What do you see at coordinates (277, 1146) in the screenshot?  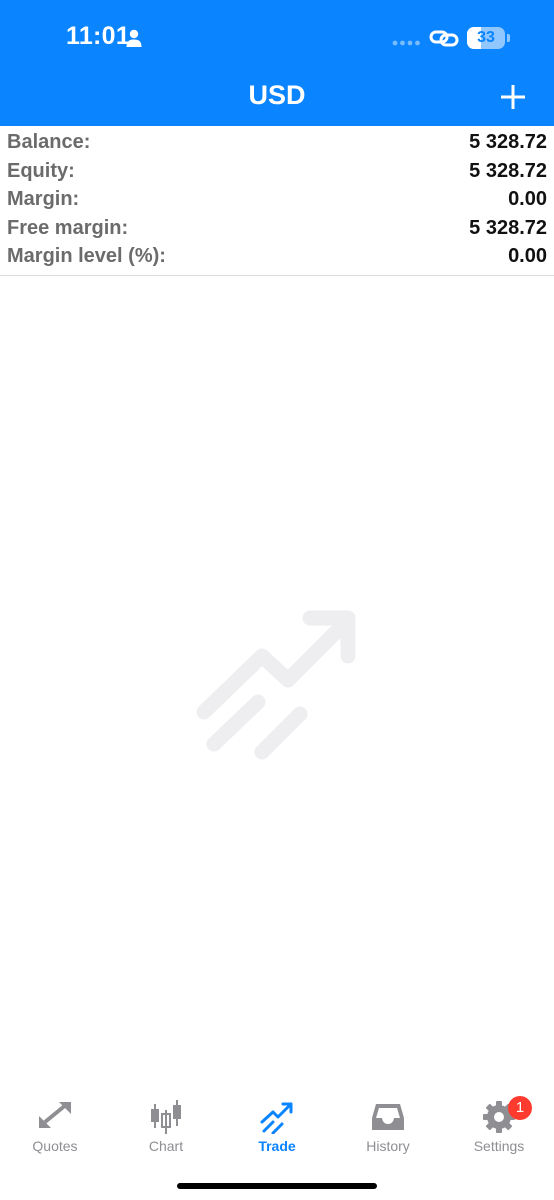 I see `tab-trade-label: Trade` at bounding box center [277, 1146].